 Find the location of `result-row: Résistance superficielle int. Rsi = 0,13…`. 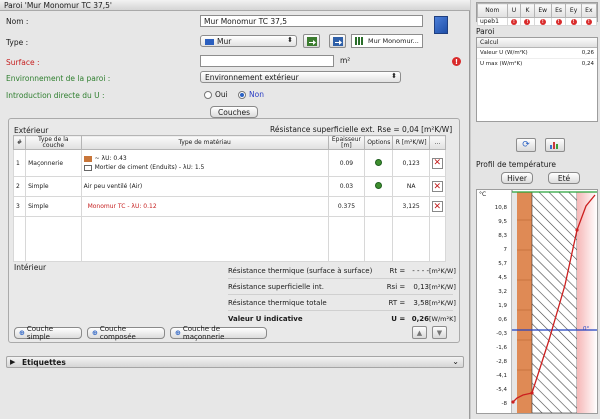

result-row: Résistance superficielle int. Rsi = 0,13… is located at coordinates (342, 287).